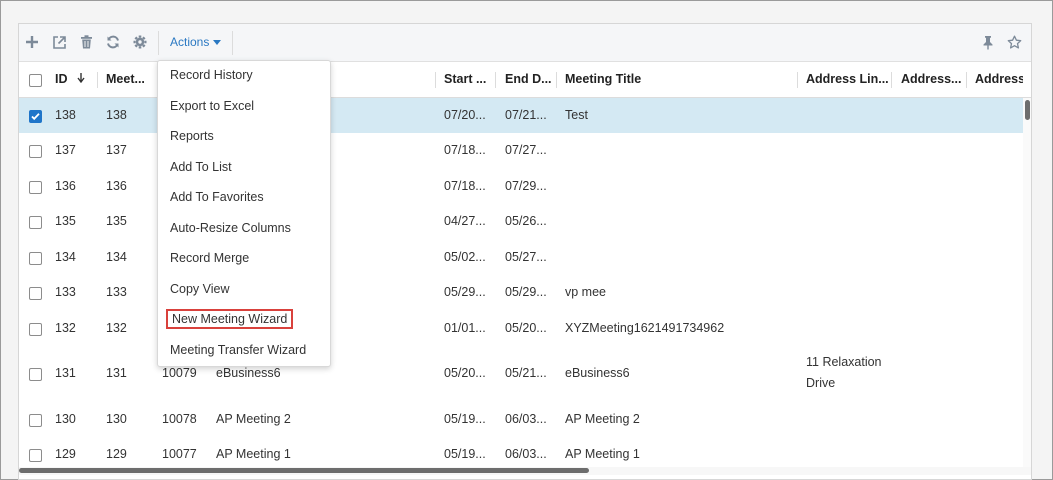 The width and height of the screenshot is (1053, 480). Describe the element at coordinates (253, 453) in the screenshot. I see `cell-meeting-name: AP Meeting 1` at that location.